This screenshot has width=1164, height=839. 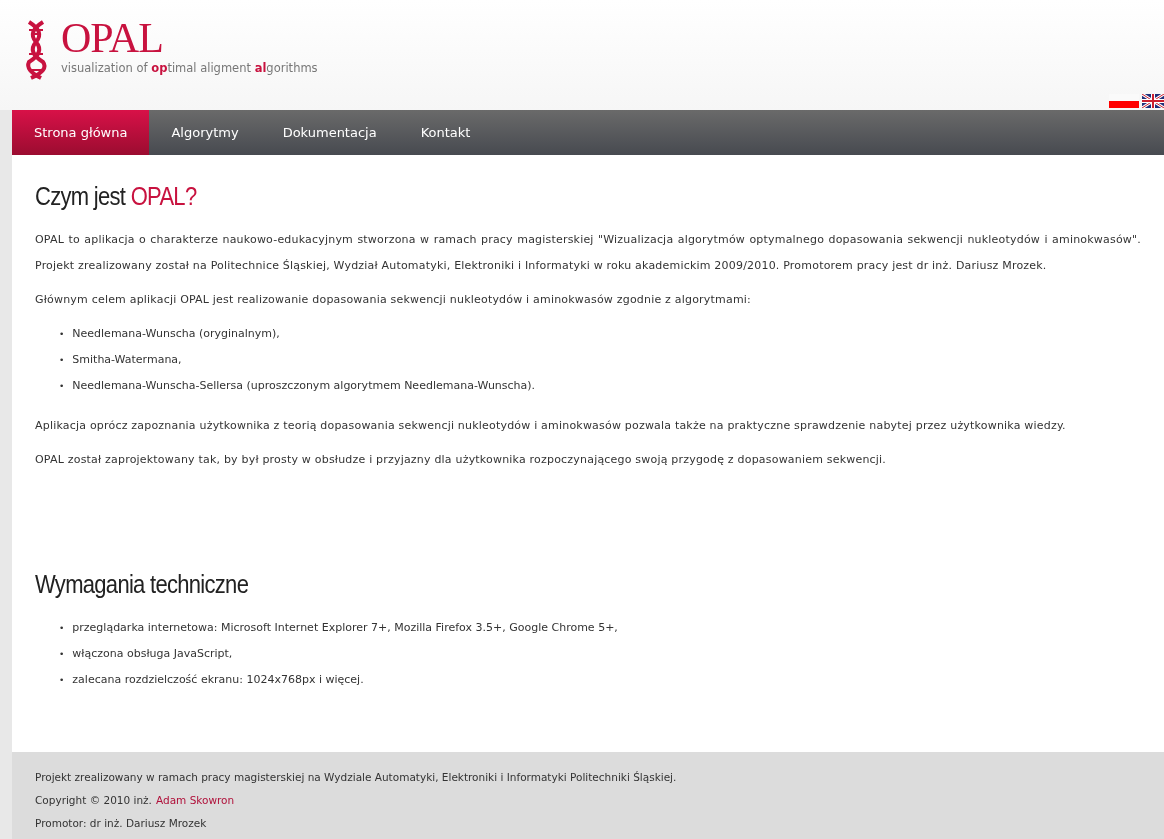 I want to click on copyright-text: Copyright © 2010 inż., so click(x=93, y=800).